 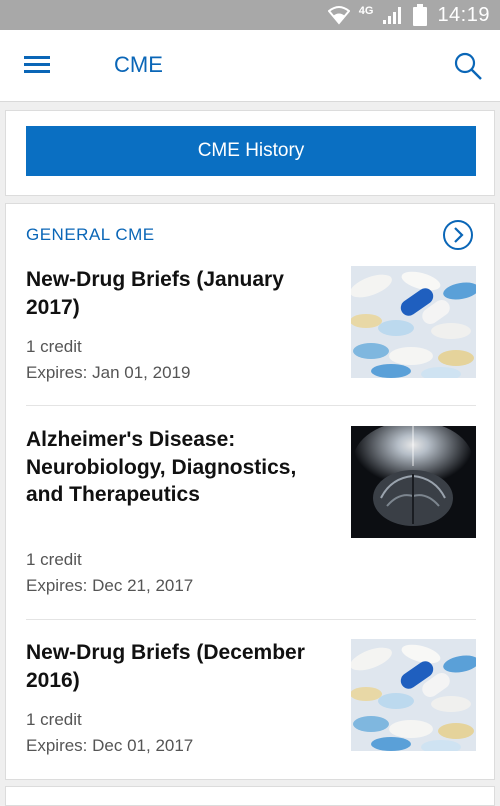 I want to click on app-bar: CME, so click(x=250, y=66).